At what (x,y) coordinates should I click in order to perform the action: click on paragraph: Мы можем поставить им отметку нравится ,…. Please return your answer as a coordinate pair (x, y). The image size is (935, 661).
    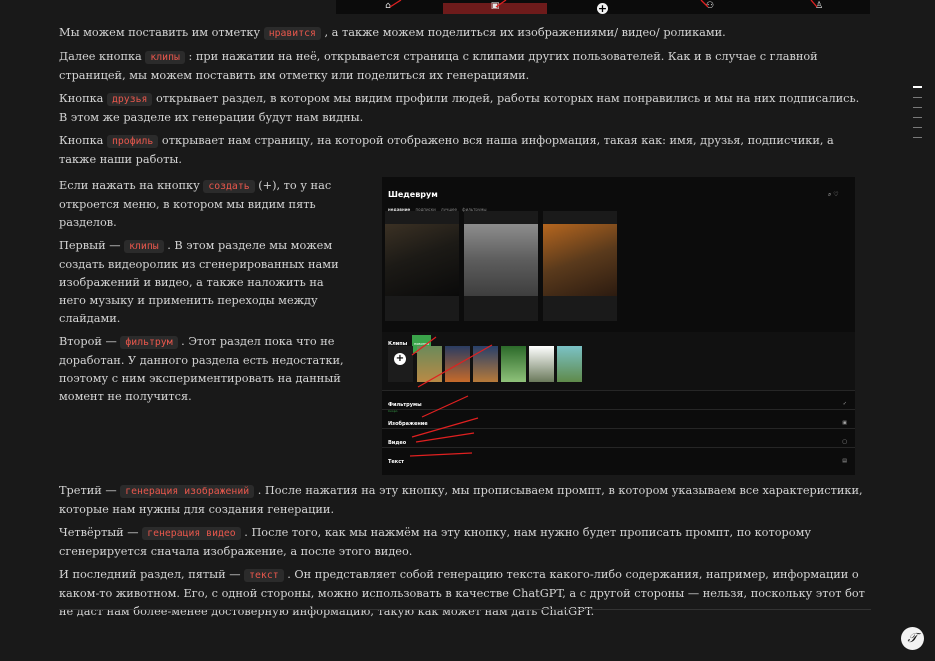
    Looking at the image, I should click on (392, 33).